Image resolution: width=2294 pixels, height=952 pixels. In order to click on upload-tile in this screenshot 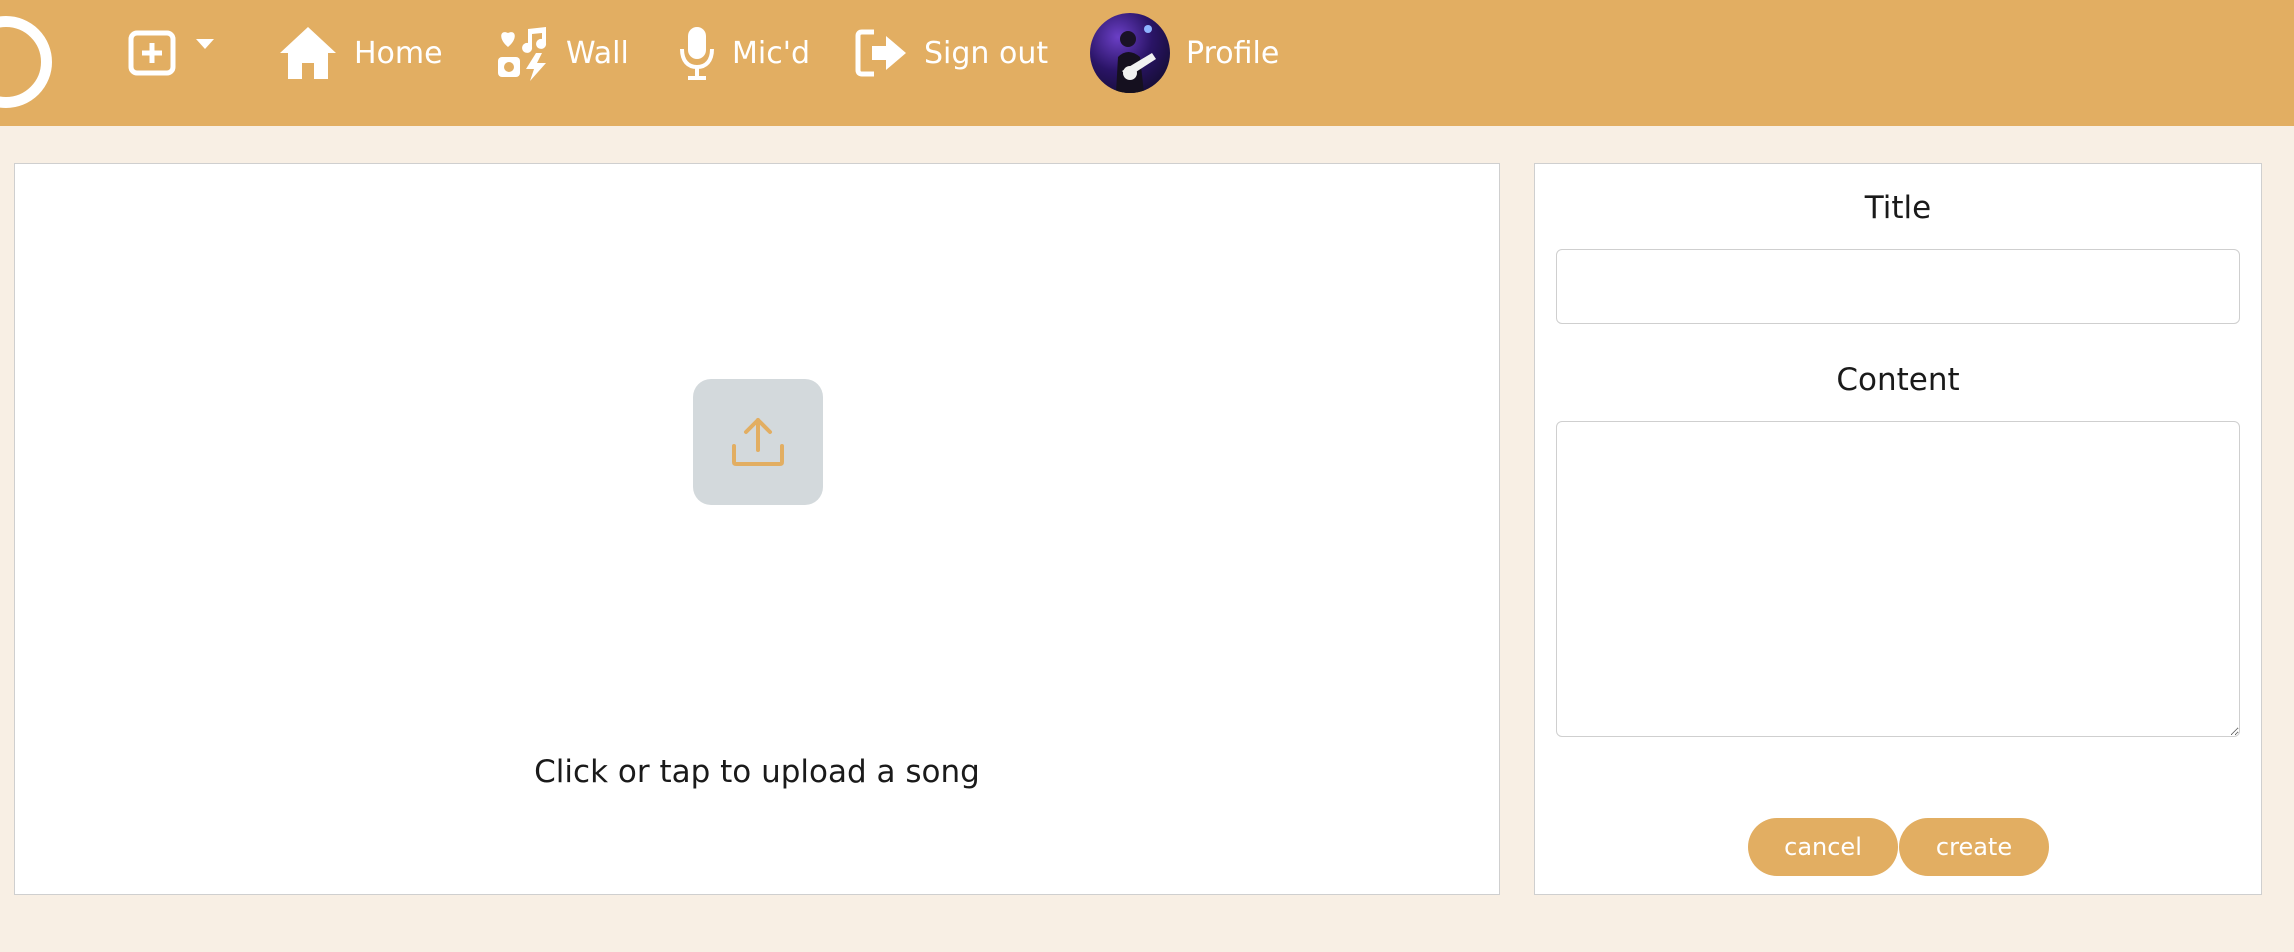, I will do `click(758, 442)`.